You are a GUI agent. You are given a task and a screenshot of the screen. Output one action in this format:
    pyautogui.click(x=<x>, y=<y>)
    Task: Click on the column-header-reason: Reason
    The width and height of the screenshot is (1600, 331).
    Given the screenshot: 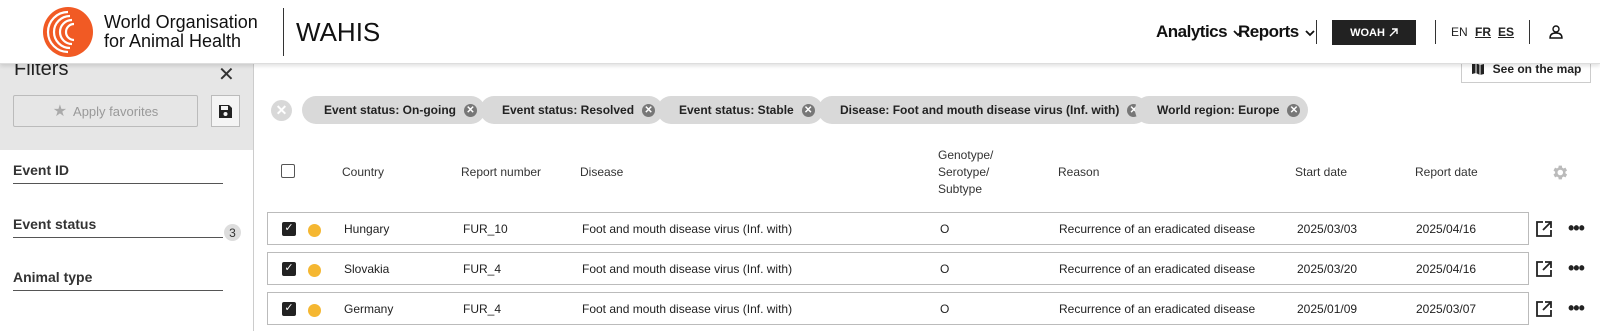 What is the action you would take?
    pyautogui.click(x=1078, y=172)
    